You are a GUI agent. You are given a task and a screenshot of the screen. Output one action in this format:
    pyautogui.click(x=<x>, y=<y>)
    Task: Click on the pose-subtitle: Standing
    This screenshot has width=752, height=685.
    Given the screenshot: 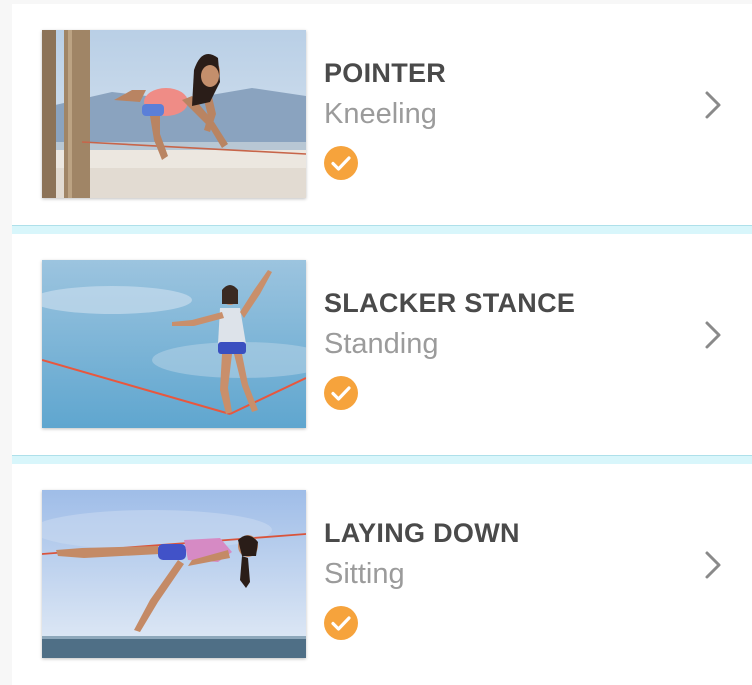 What is the action you would take?
    pyautogui.click(x=381, y=344)
    